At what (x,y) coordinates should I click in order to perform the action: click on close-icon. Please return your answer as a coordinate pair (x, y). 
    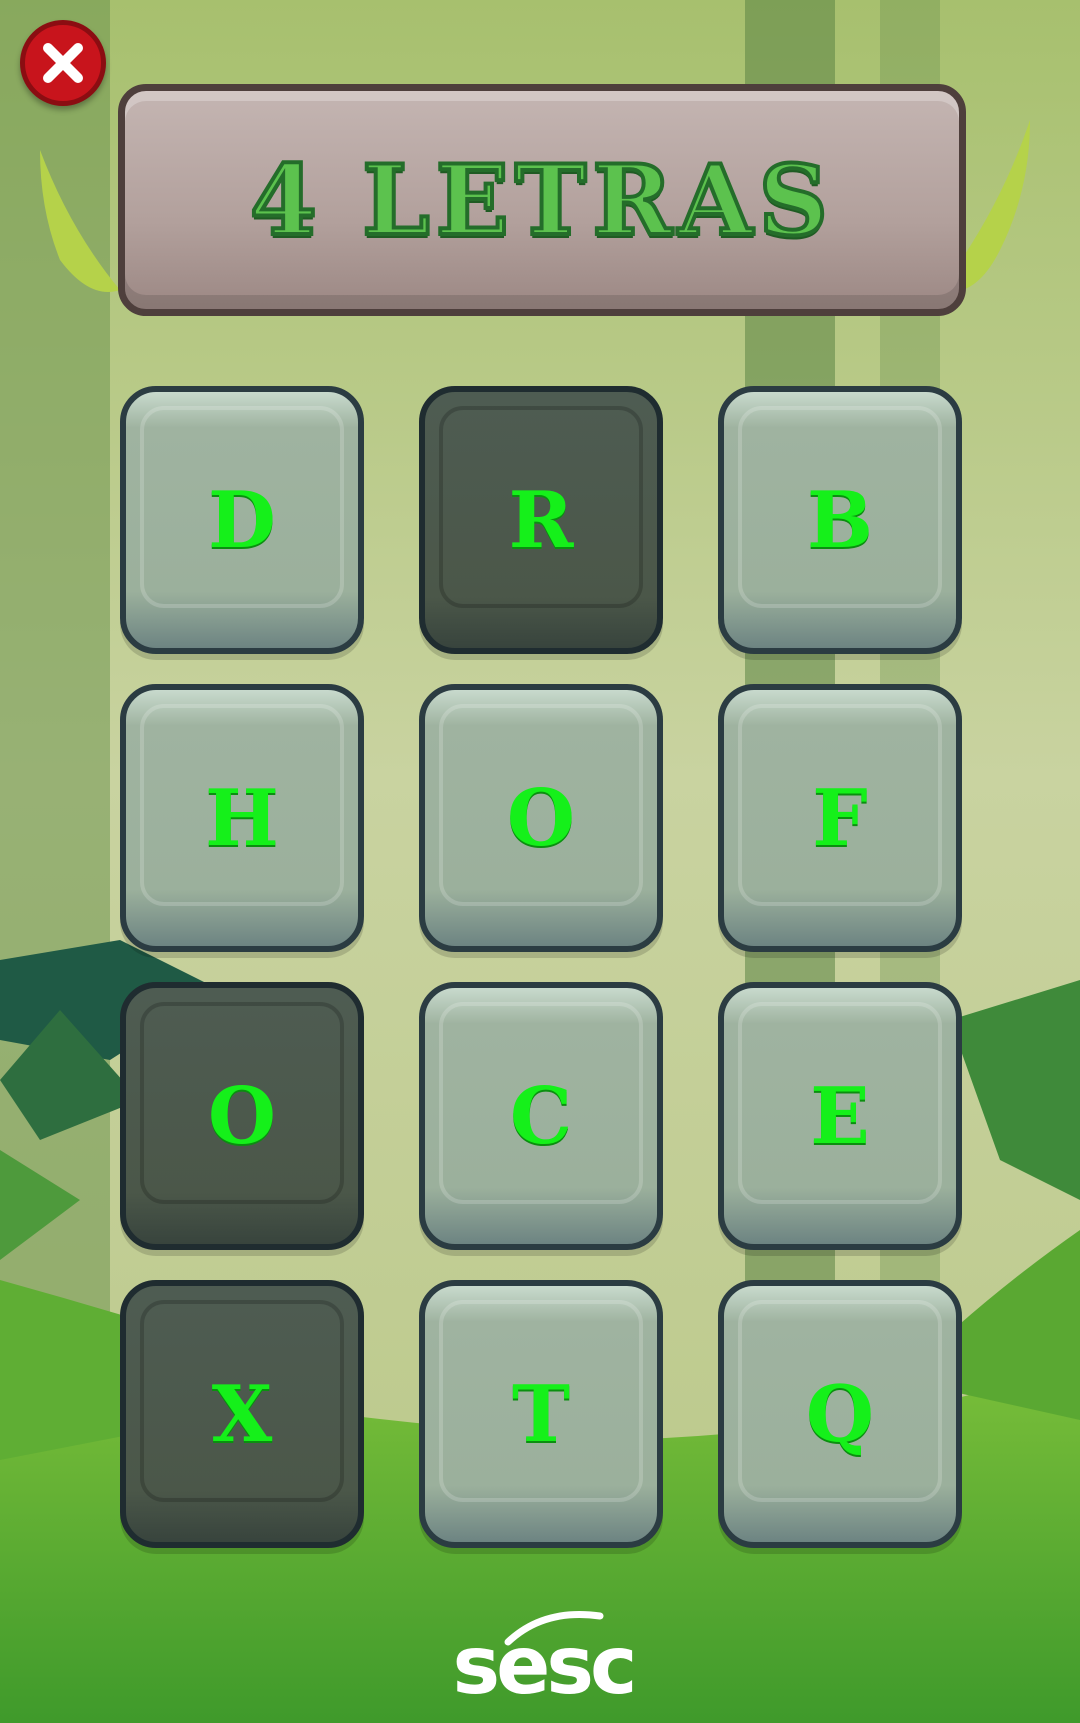
    Looking at the image, I should click on (63, 63).